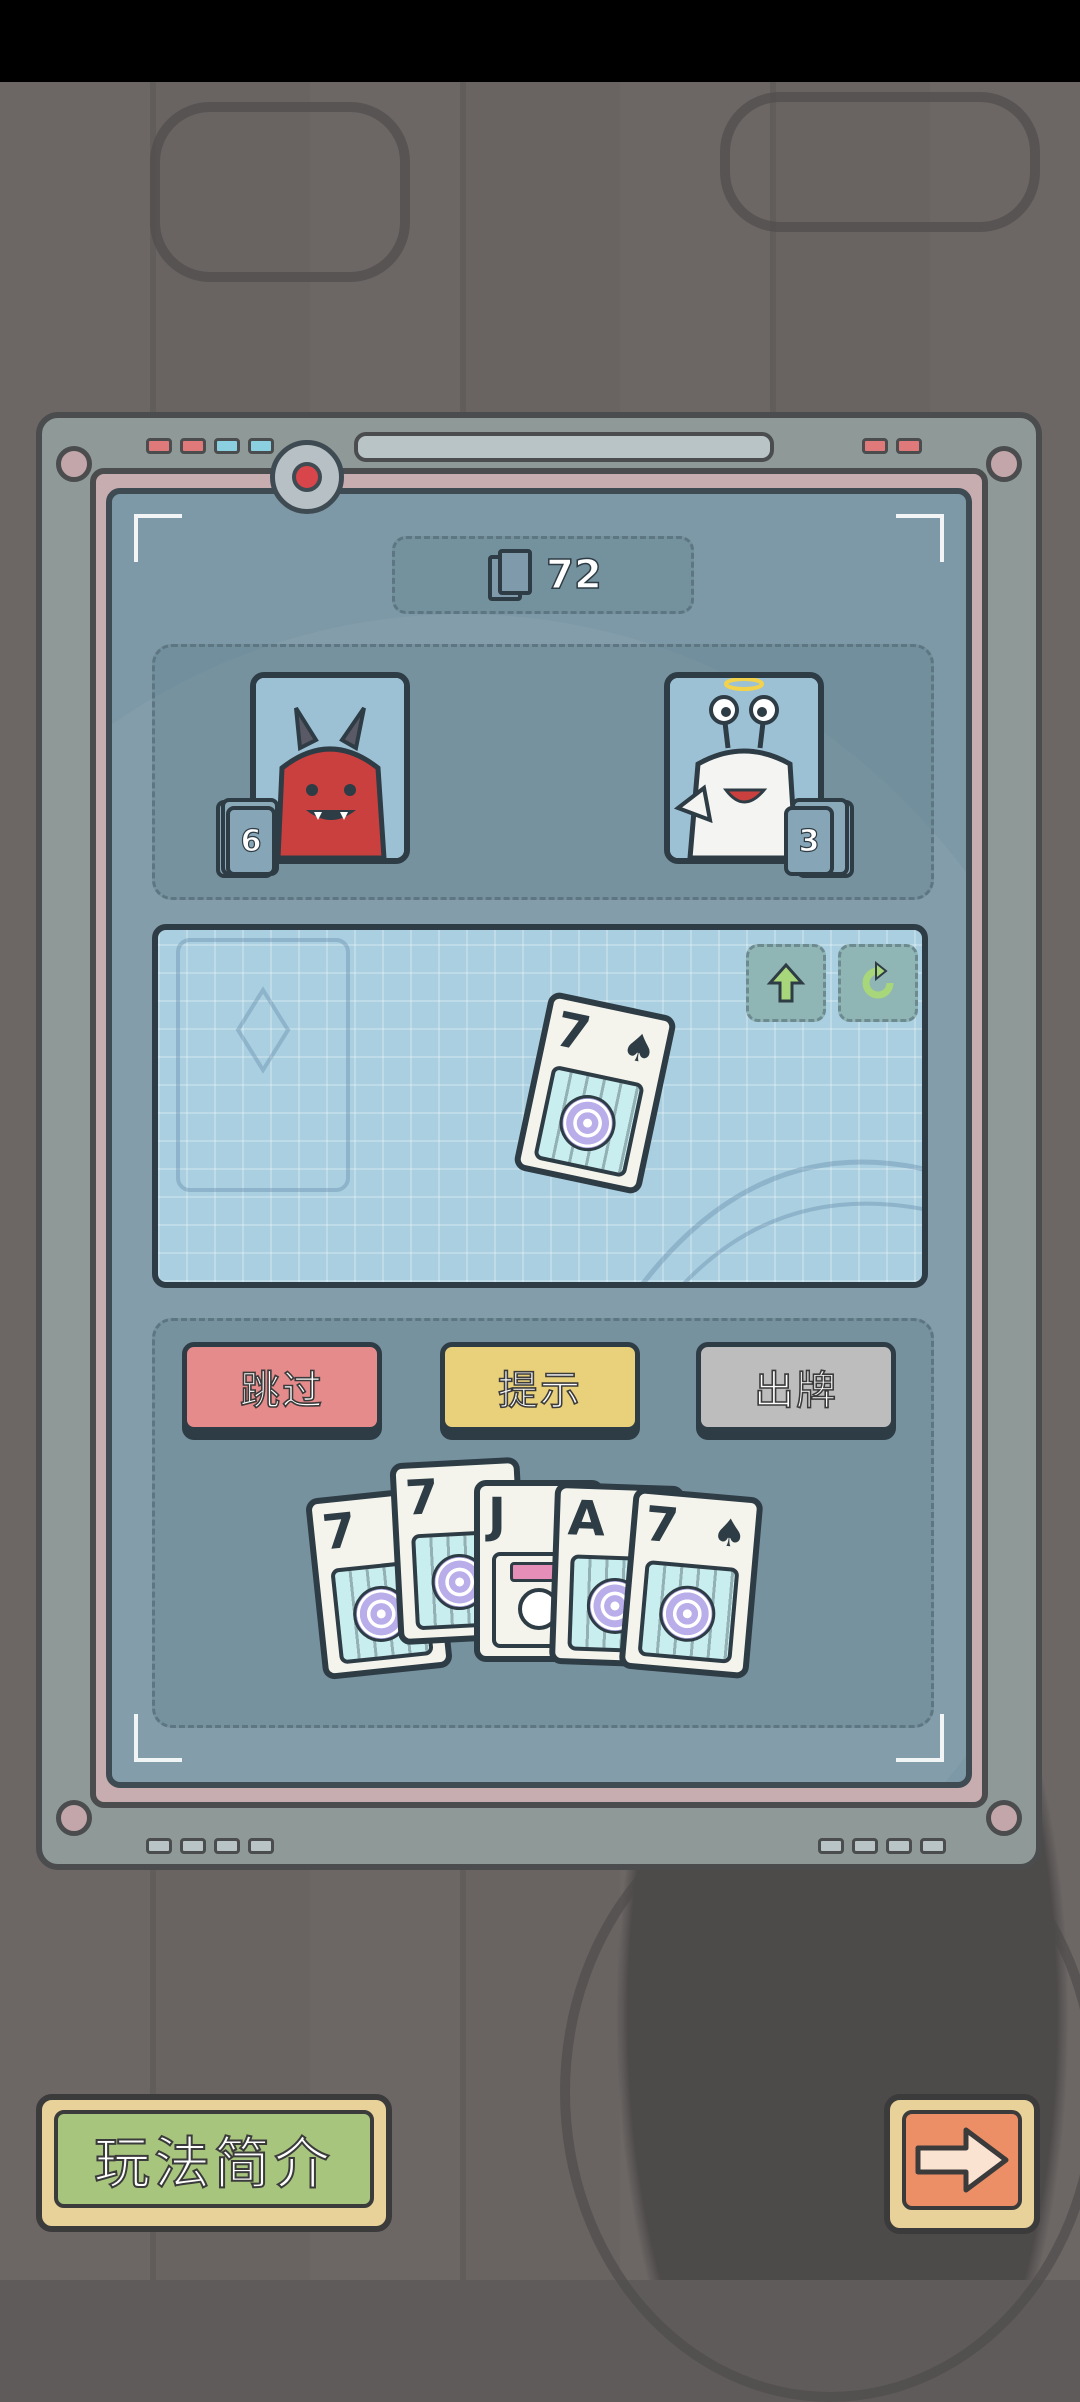 The image size is (1080, 2402). What do you see at coordinates (540, 41) in the screenshot?
I see `status-bar` at bounding box center [540, 41].